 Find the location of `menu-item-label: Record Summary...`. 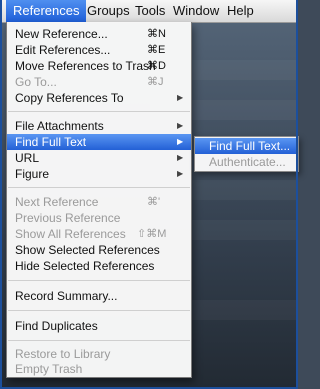

menu-item-label: Record Summary... is located at coordinates (66, 296).